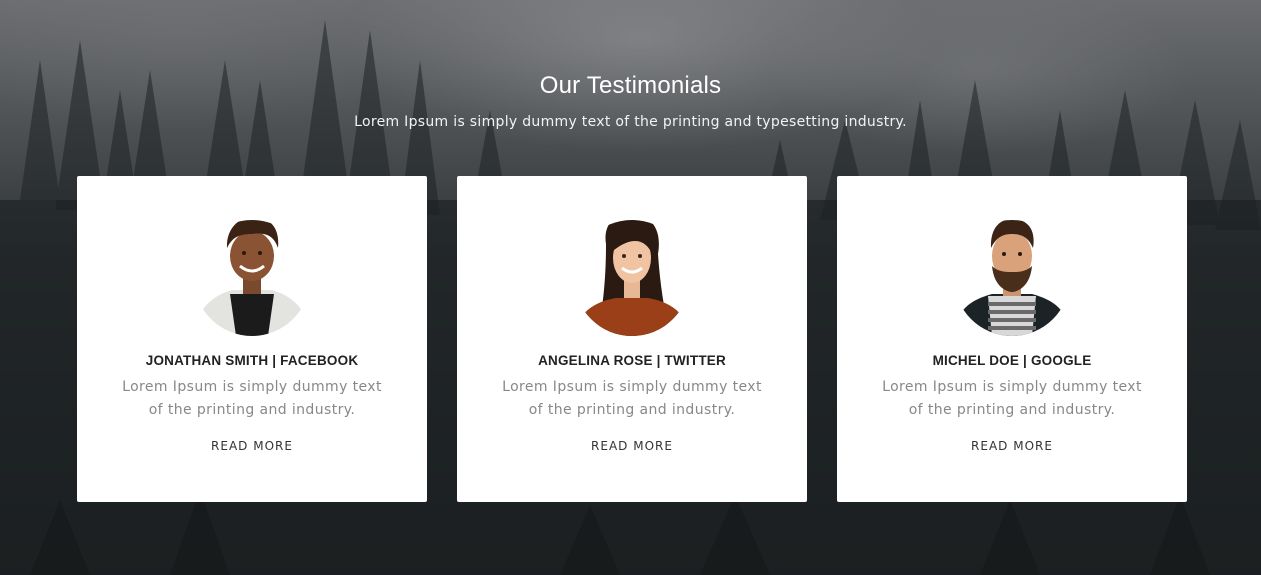 The height and width of the screenshot is (575, 1261). Describe the element at coordinates (1012, 275) in the screenshot. I see `person-avatar-michel` at that location.